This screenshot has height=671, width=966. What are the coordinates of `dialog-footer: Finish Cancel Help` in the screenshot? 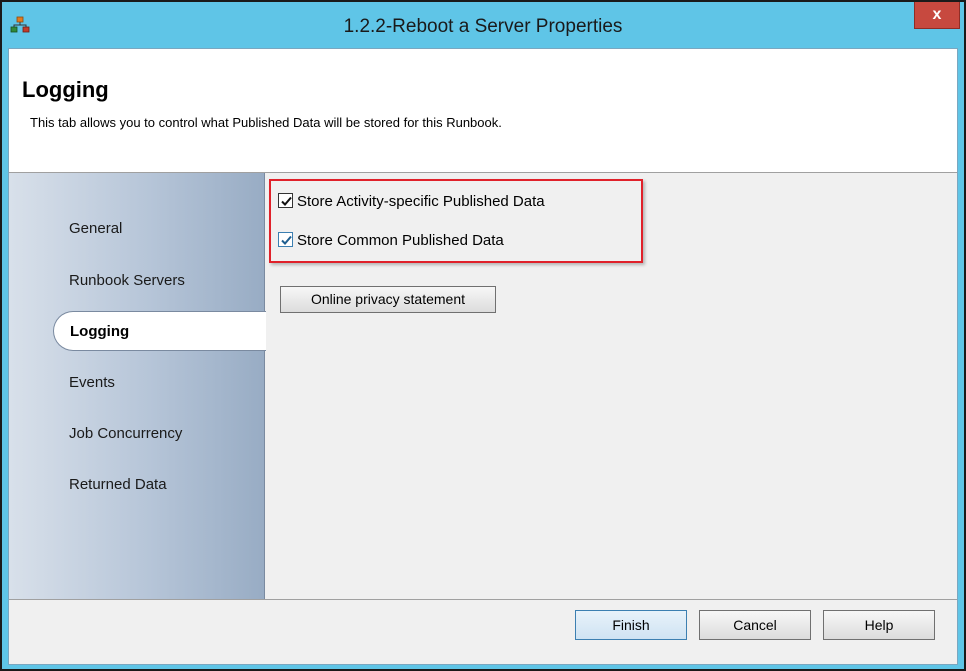 It's located at (483, 631).